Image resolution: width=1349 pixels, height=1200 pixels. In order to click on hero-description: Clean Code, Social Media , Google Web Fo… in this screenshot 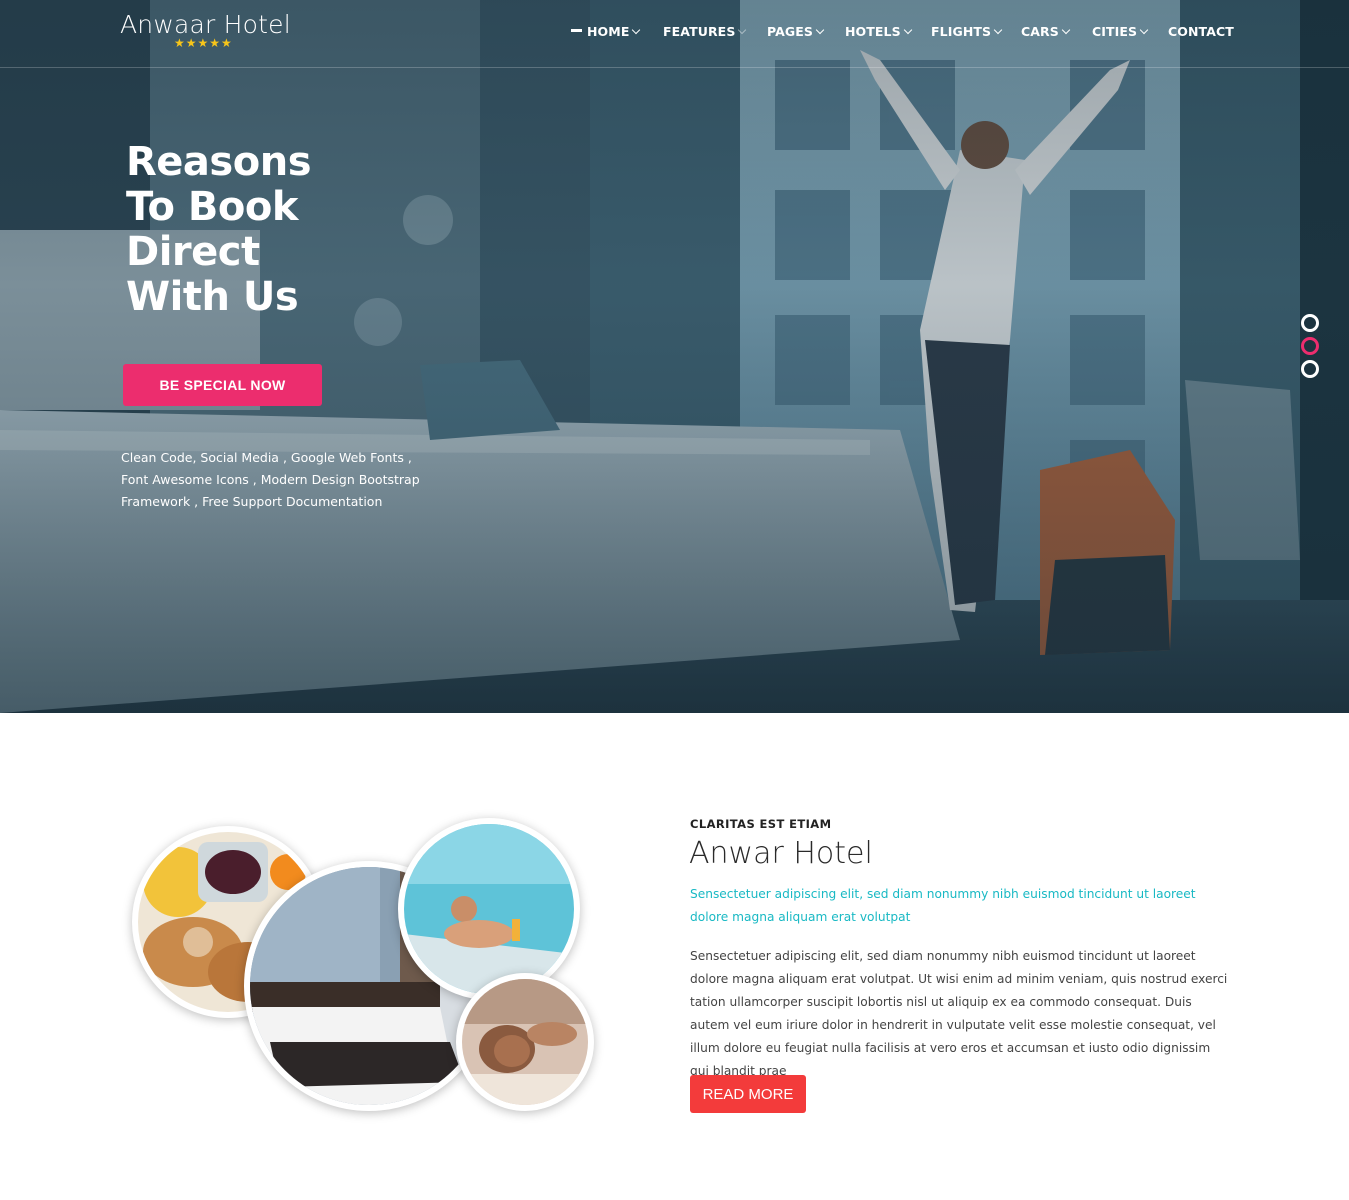, I will do `click(270, 479)`.